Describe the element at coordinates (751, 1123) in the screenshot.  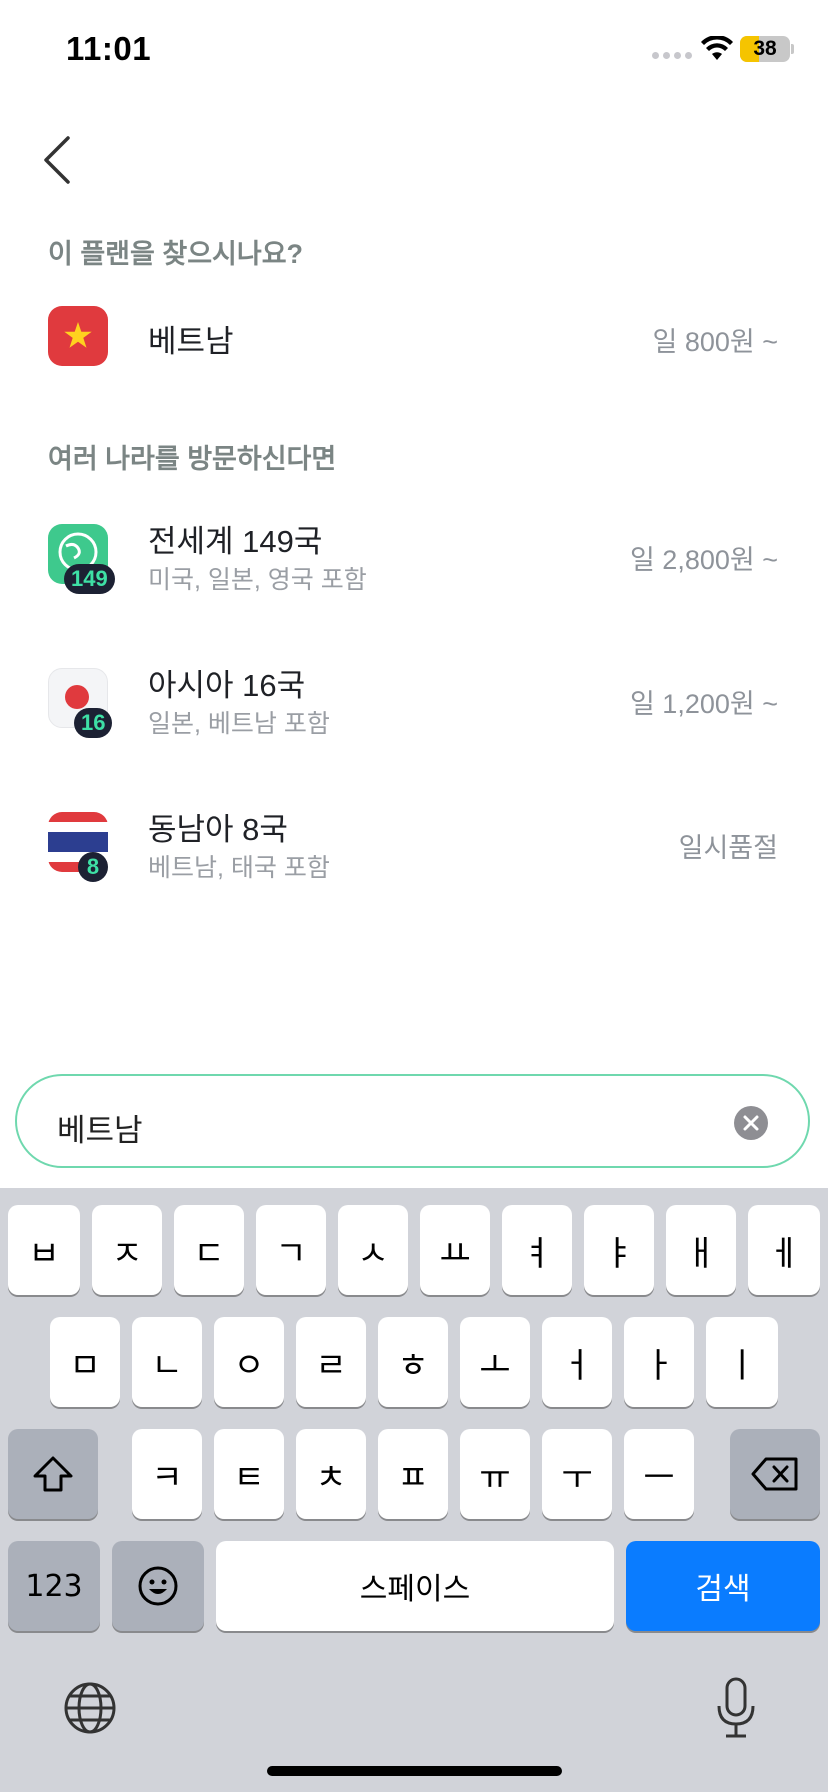
I see `clear-icon` at that location.